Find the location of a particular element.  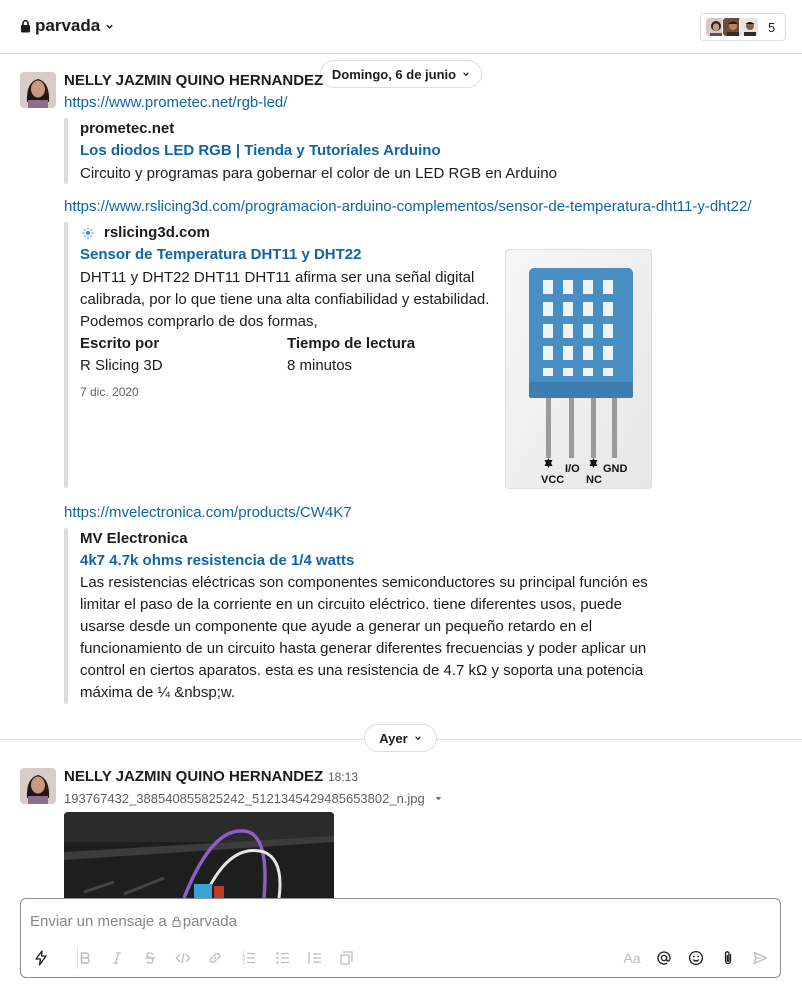

day-divider-button: Domingo, 6 de junio is located at coordinates (401, 74).